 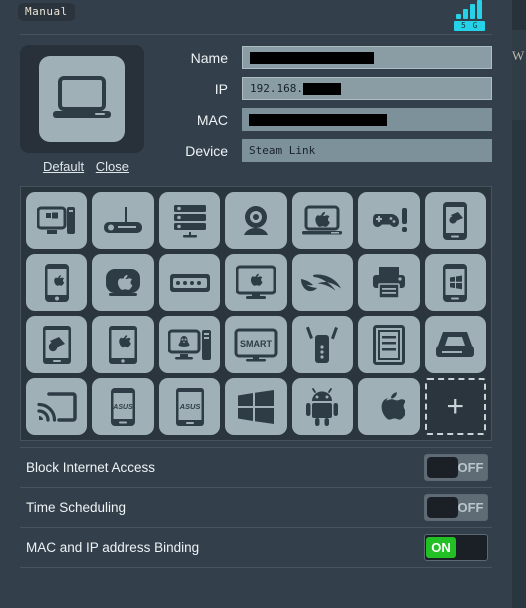 I want to click on imac-icon, so click(x=256, y=282).